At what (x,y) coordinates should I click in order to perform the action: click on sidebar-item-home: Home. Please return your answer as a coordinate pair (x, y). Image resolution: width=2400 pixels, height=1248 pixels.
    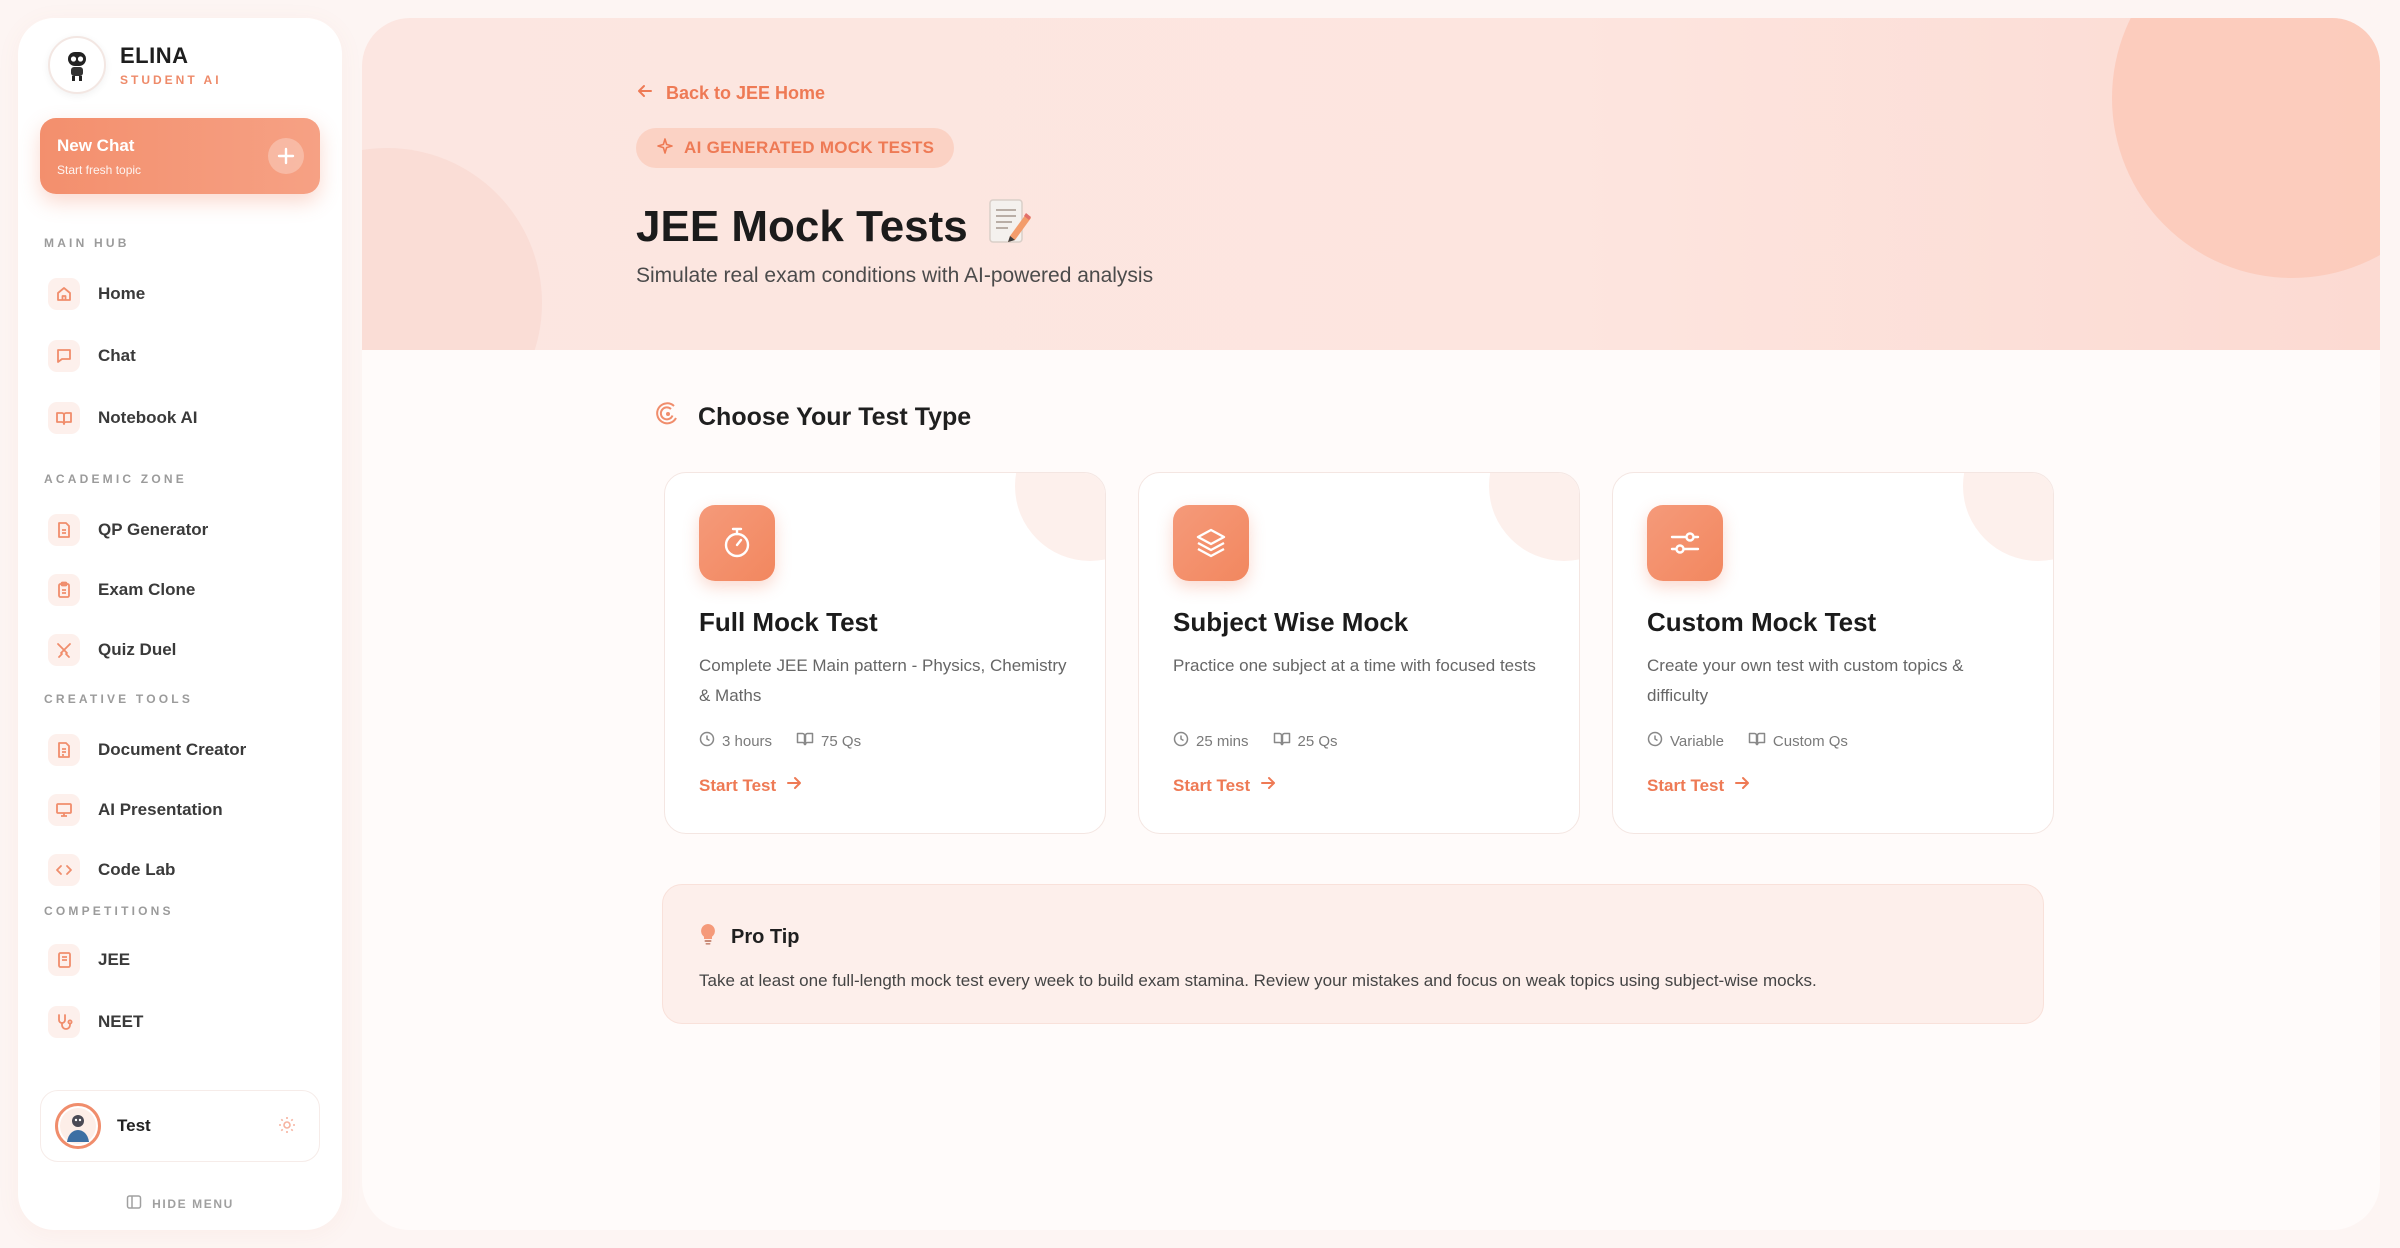
    Looking at the image, I should click on (188, 294).